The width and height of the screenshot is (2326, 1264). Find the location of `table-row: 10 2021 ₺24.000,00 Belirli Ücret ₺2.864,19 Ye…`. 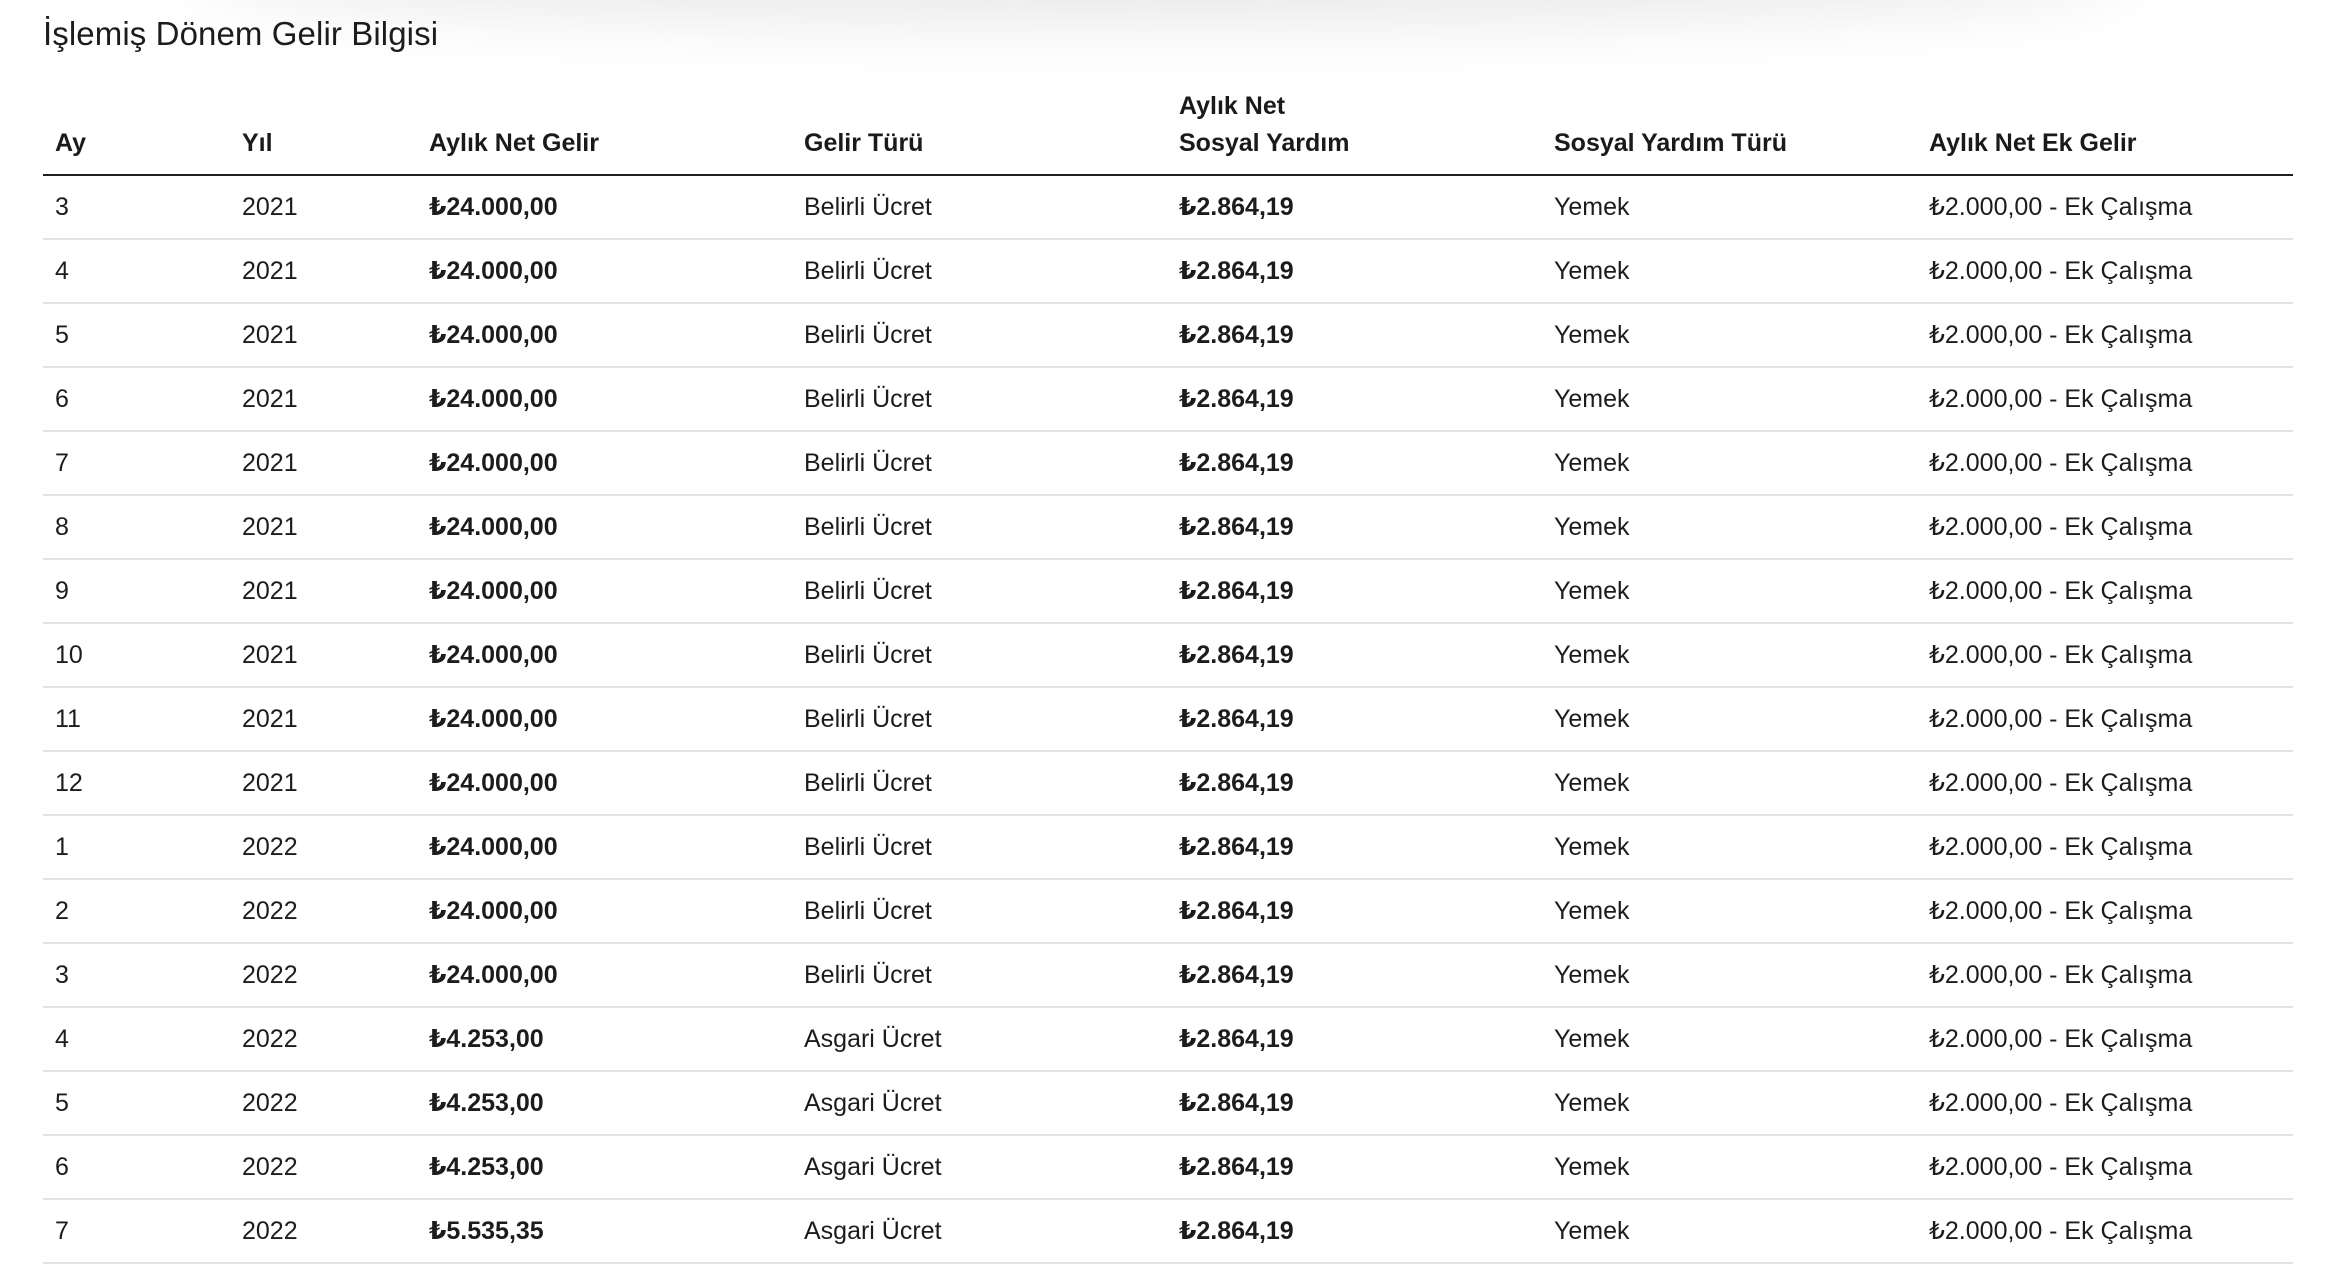

table-row: 10 2021 ₺24.000,00 Belirli Ücret ₺2.864,19 Ye… is located at coordinates (1168, 655).